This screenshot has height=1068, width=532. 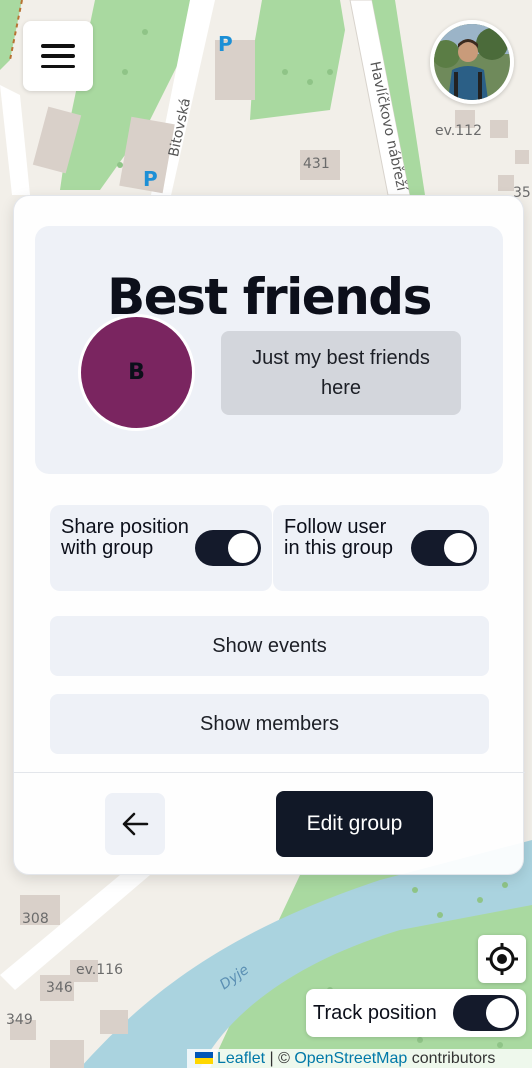 I want to click on profile-avatar, so click(x=472, y=62).